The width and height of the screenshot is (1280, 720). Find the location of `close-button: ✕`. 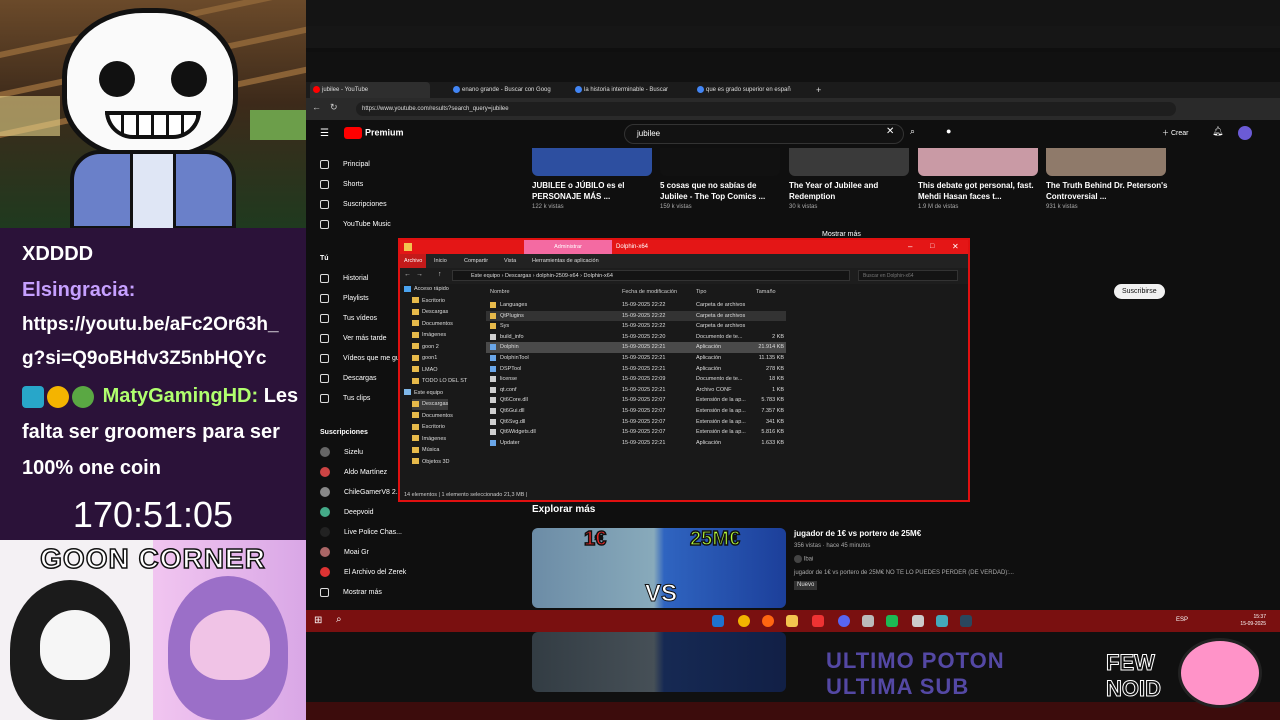

close-button: ✕ is located at coordinates (955, 247).